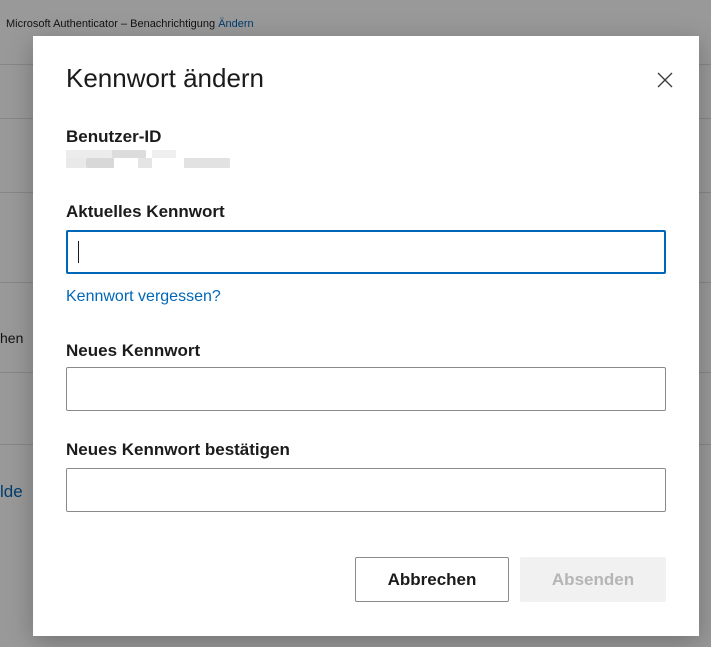 Image resolution: width=711 pixels, height=647 pixels. I want to click on text-caret, so click(78, 252).